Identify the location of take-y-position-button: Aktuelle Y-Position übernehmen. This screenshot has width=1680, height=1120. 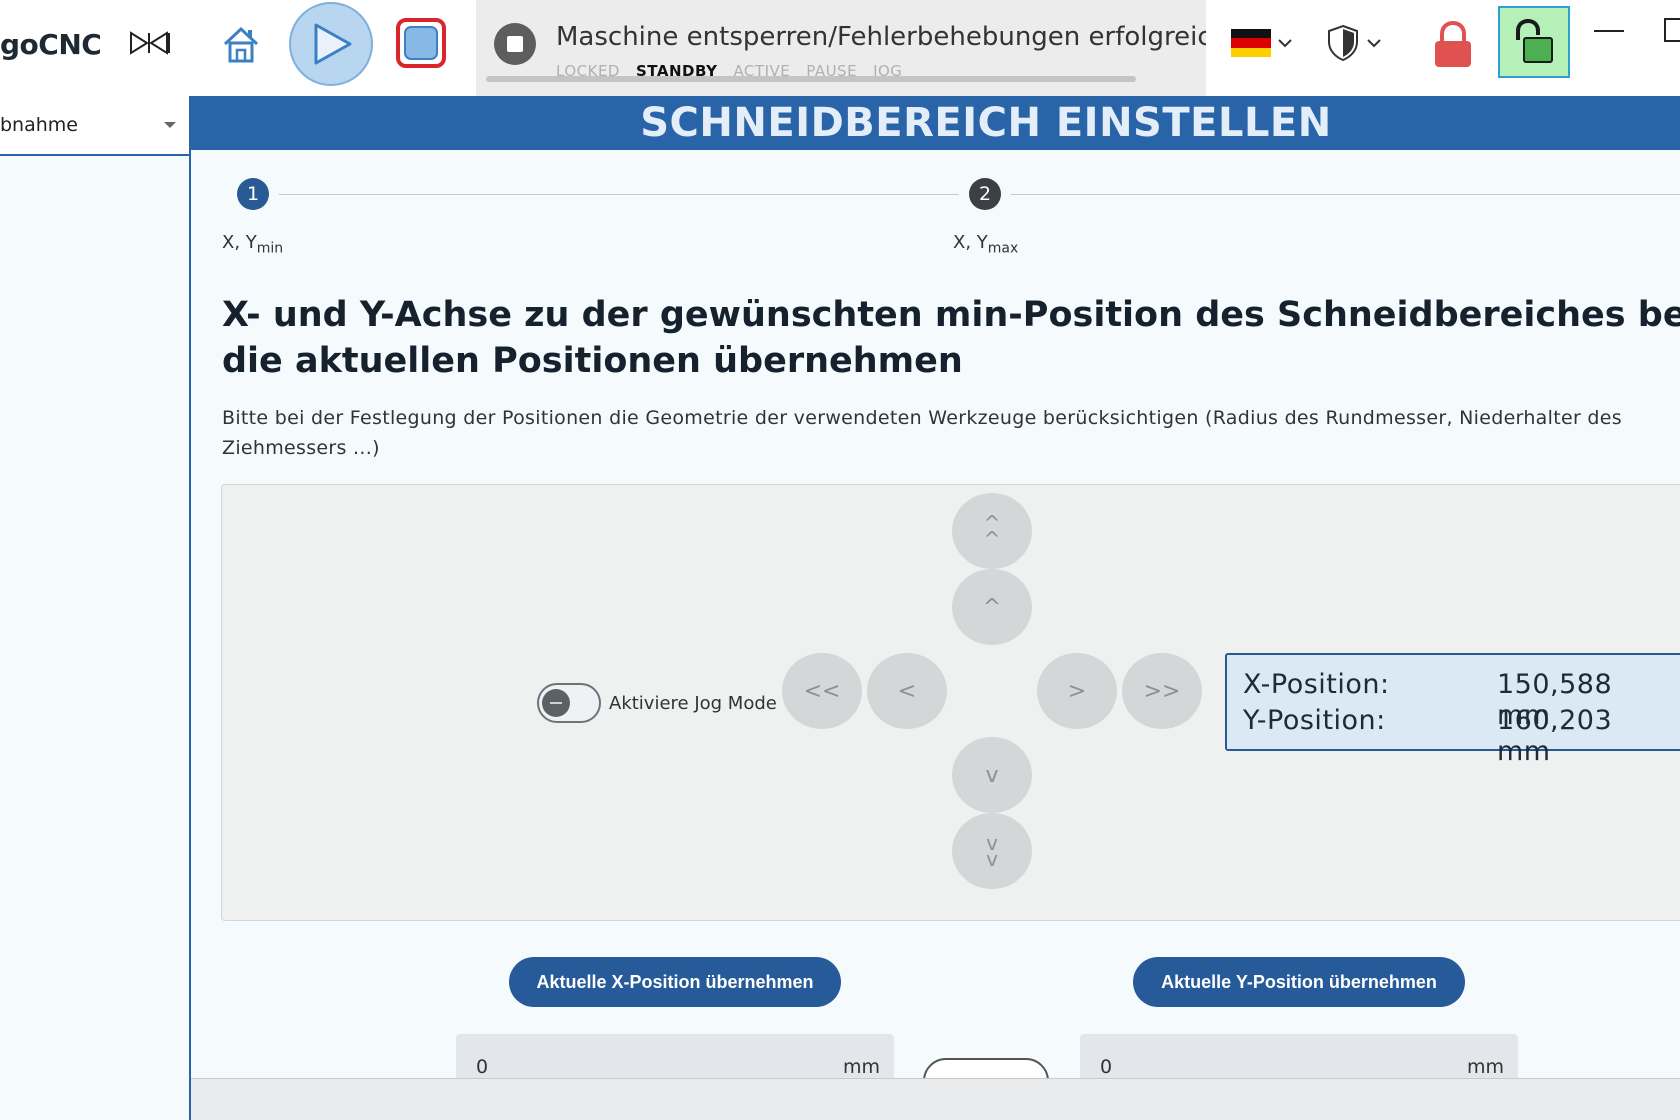
(1299, 982).